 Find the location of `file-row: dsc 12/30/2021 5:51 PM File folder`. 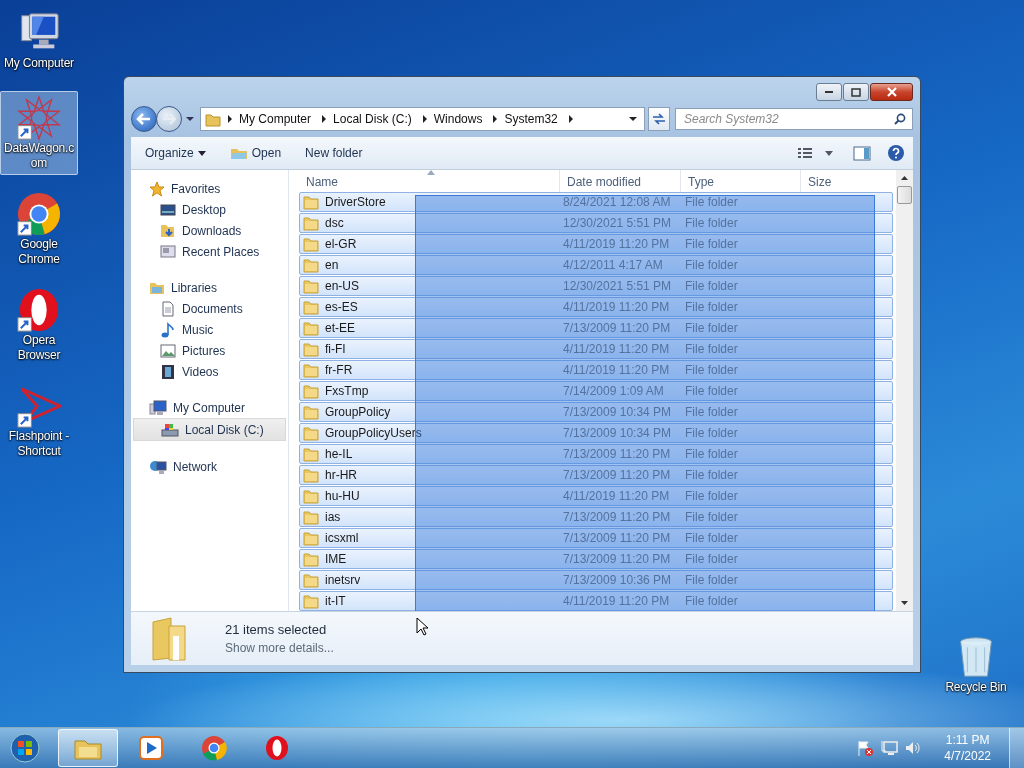

file-row: dsc 12/30/2021 5:51 PM File folder is located at coordinates (596, 223).